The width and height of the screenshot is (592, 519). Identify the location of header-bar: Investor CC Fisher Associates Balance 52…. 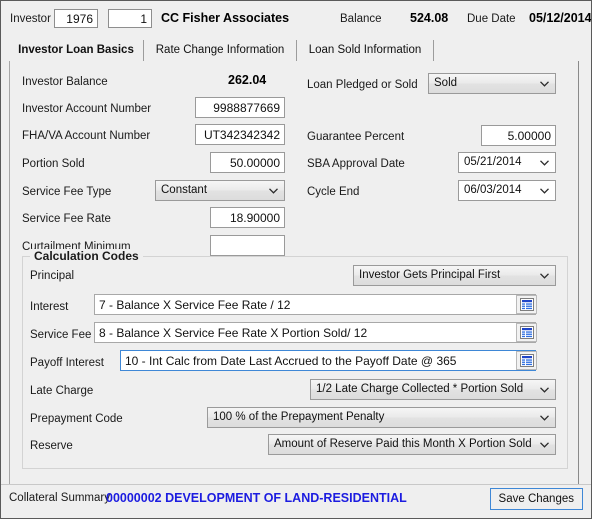
(296, 20).